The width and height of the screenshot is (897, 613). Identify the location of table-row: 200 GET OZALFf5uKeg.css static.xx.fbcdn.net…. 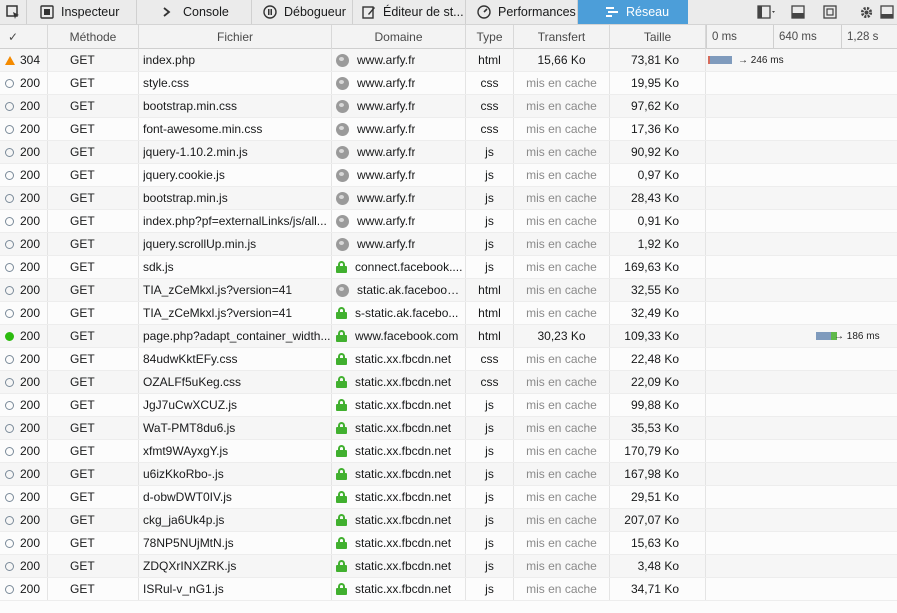
(448, 382).